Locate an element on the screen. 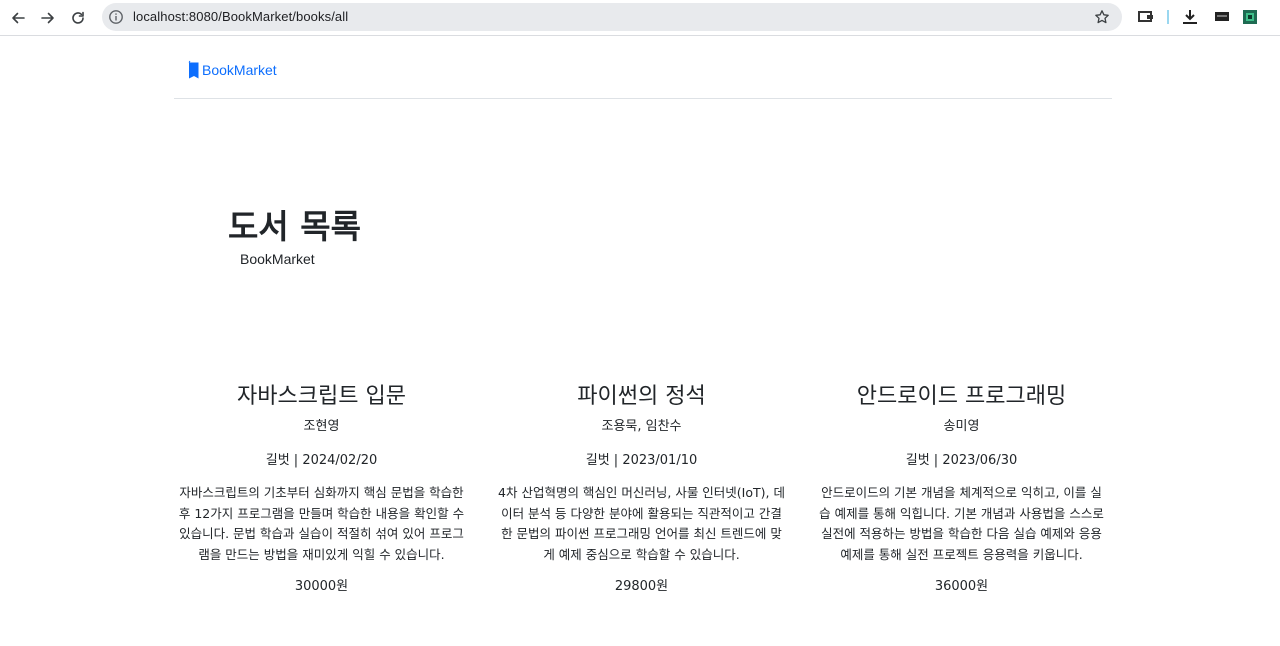 Image resolution: width=1280 pixels, height=646 pixels. brand-name: BookMarket is located at coordinates (239, 70).